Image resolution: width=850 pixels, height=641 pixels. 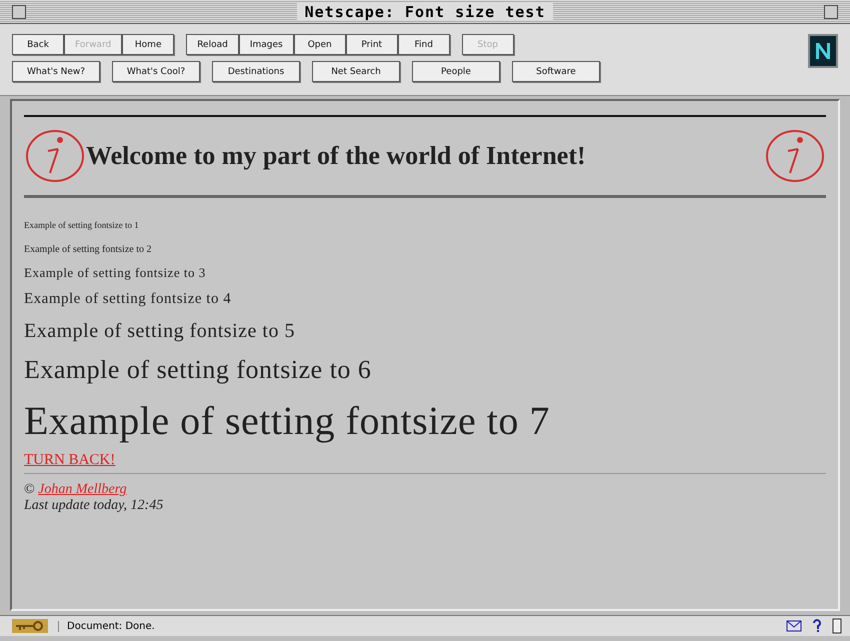 I want to click on security-key-icon, so click(x=30, y=626).